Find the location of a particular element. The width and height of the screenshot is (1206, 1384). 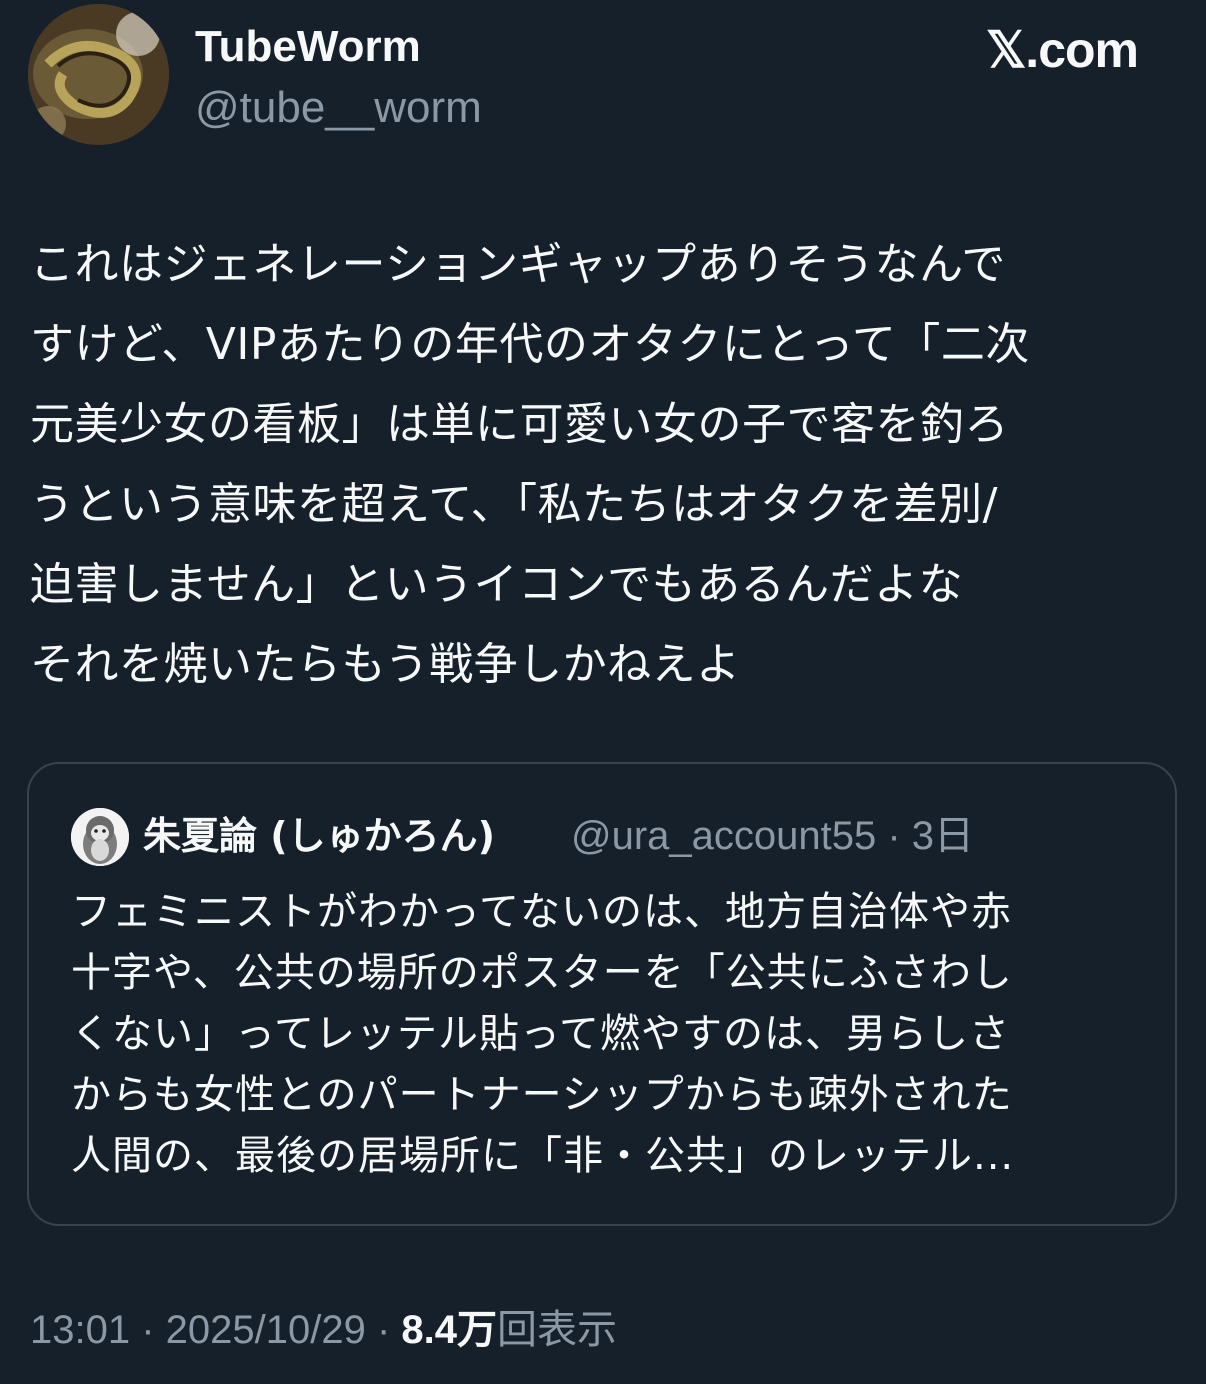

quoted-handle-and-time: @ura_account55 · 3日 is located at coordinates (772, 836).